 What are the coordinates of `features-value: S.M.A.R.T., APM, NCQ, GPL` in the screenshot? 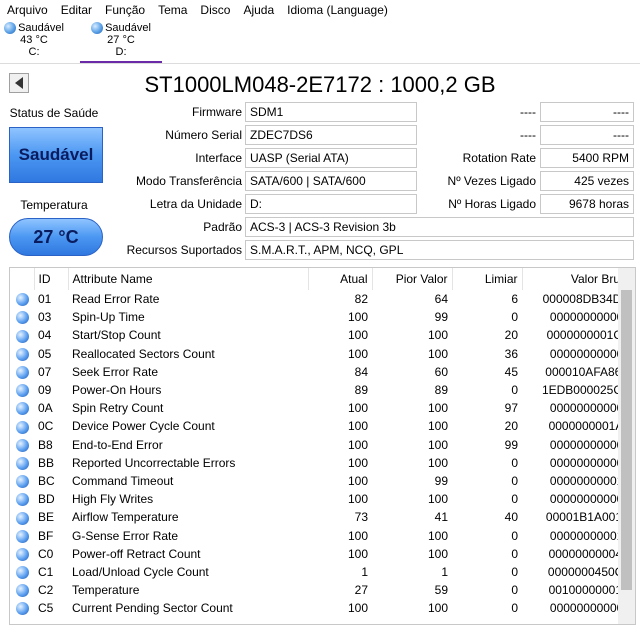 It's located at (439, 250).